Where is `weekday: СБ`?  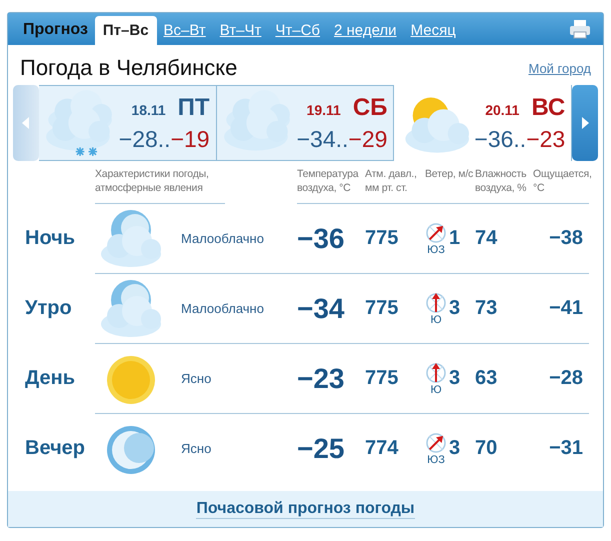 weekday: СБ is located at coordinates (370, 108).